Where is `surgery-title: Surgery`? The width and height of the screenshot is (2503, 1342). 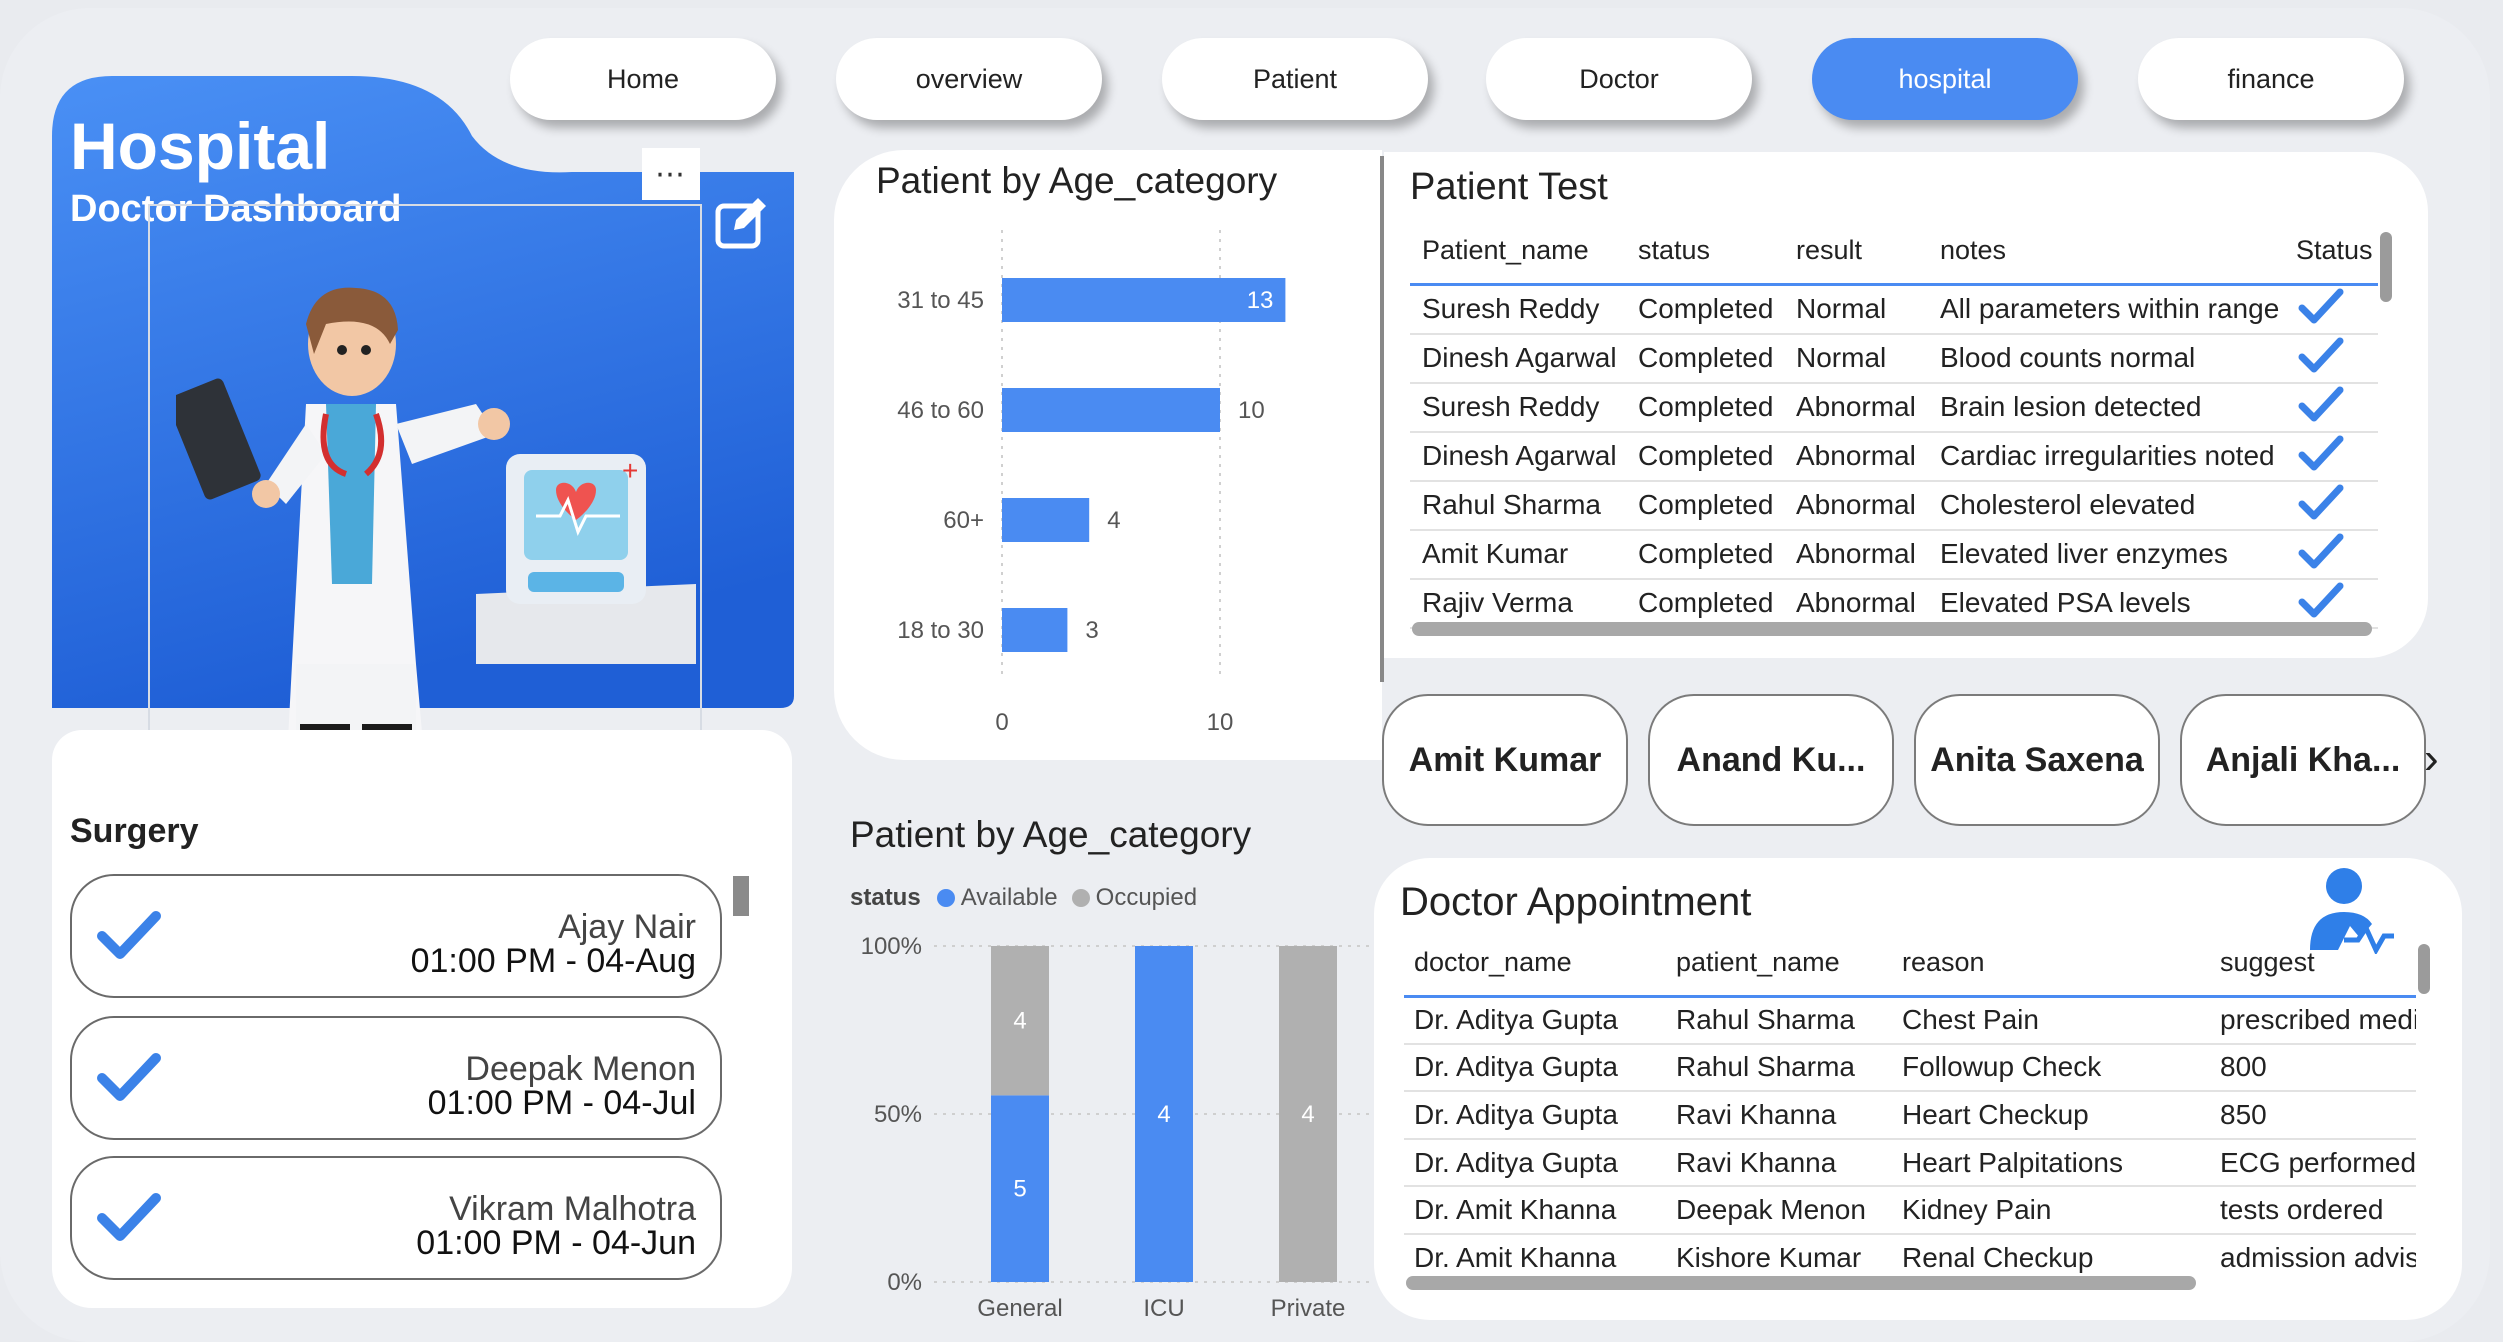 surgery-title: Surgery is located at coordinates (134, 831).